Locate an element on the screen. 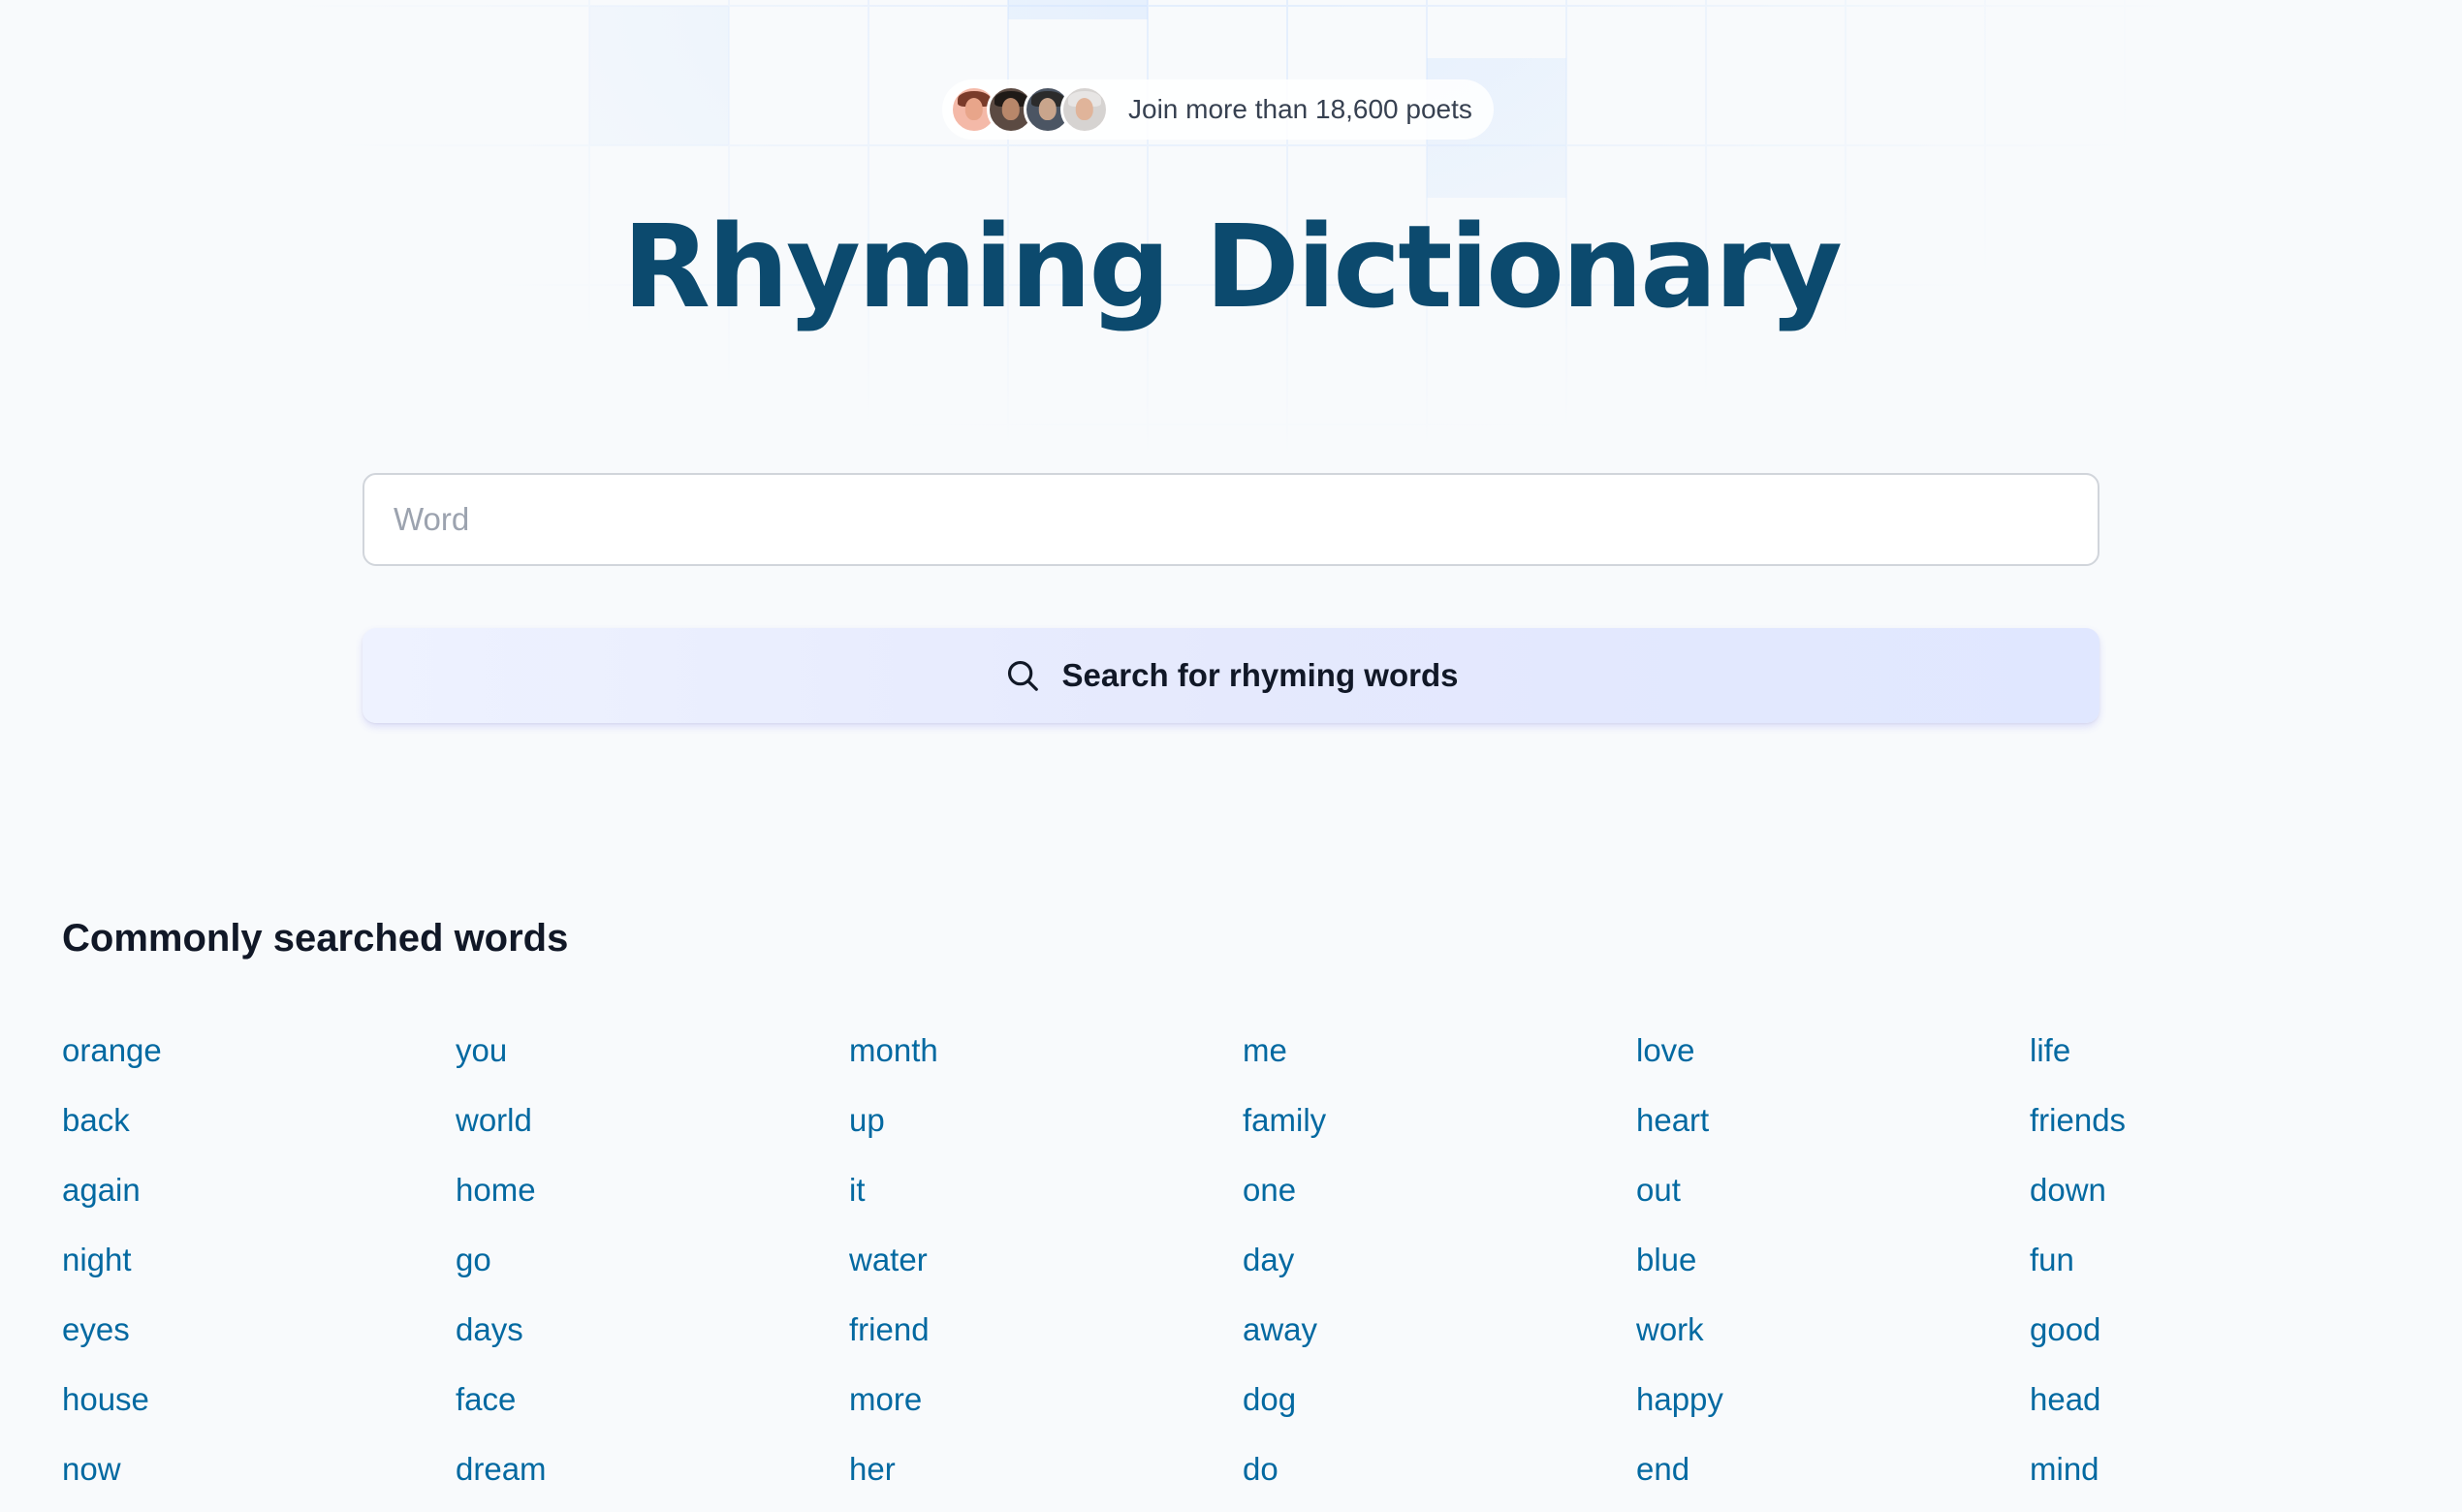 The image size is (2462, 1512). word-list-item: more is located at coordinates (1046, 1407).